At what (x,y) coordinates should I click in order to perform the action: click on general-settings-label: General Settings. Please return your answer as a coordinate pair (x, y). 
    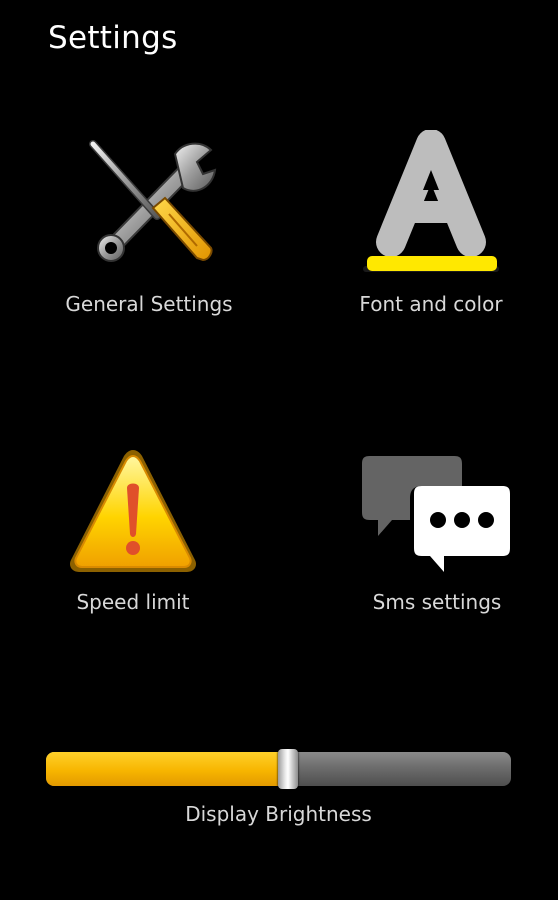
    Looking at the image, I should click on (149, 304).